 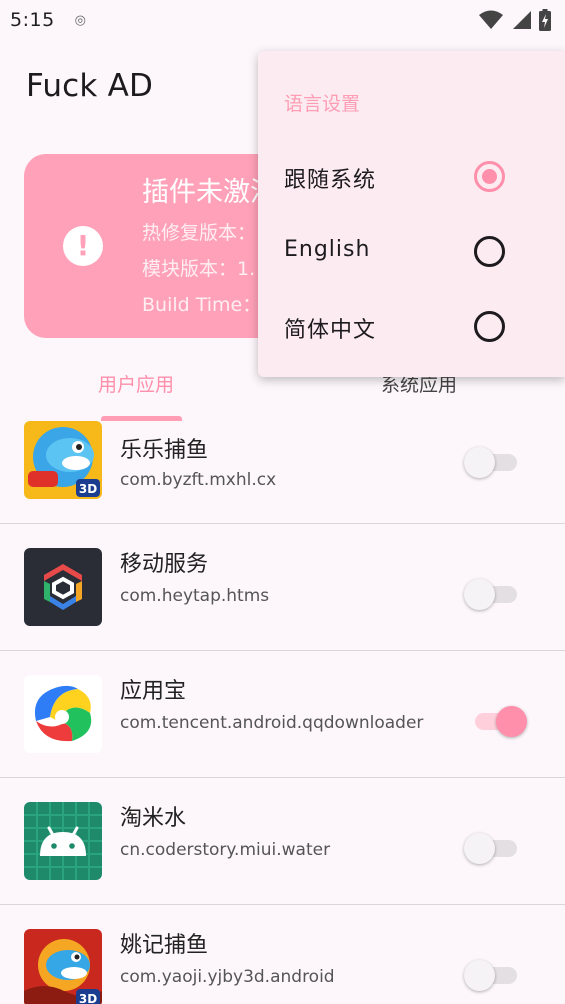 I want to click on wifi-icon, so click(x=491, y=19).